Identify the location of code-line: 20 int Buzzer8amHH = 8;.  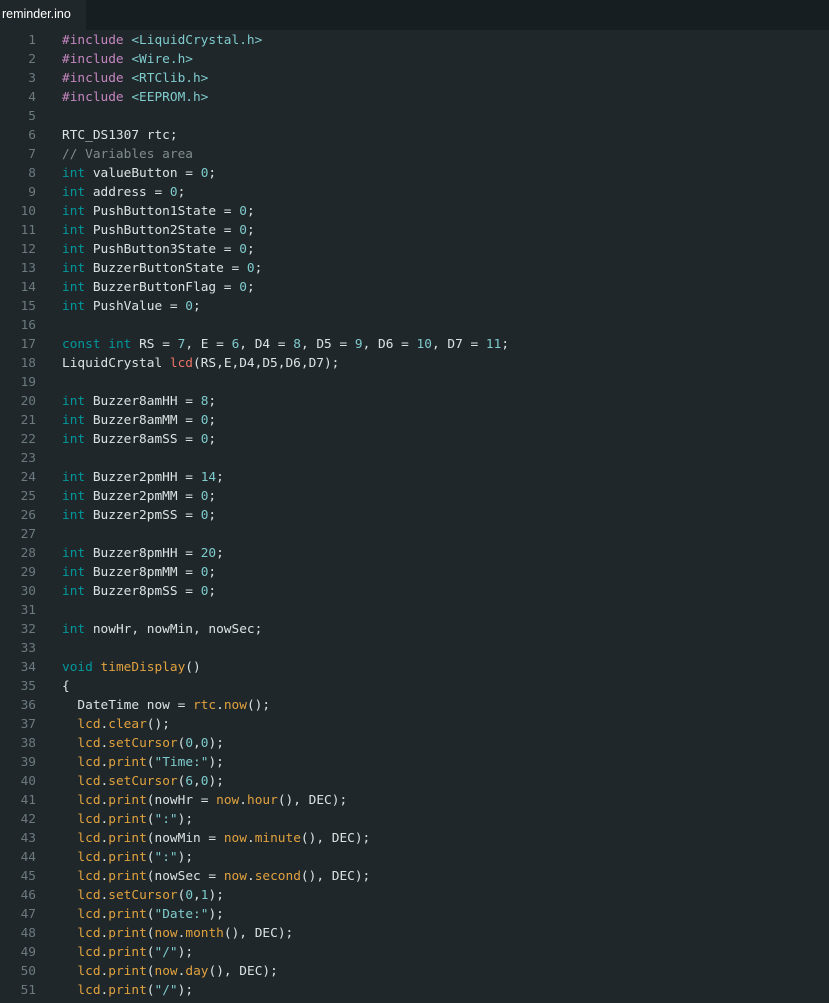
(414, 401).